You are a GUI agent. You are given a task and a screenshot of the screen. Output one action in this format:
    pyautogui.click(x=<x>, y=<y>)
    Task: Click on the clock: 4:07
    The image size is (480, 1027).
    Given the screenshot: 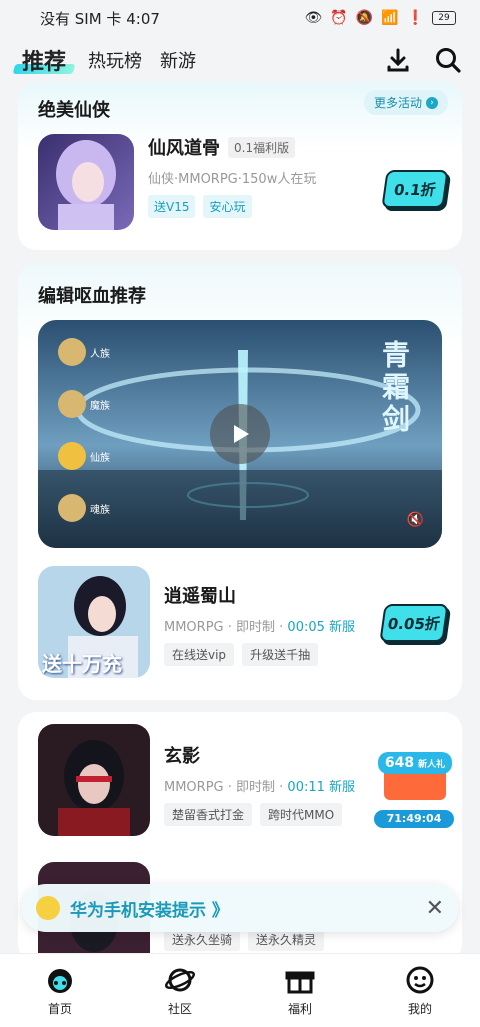 What is the action you would take?
    pyautogui.click(x=143, y=18)
    